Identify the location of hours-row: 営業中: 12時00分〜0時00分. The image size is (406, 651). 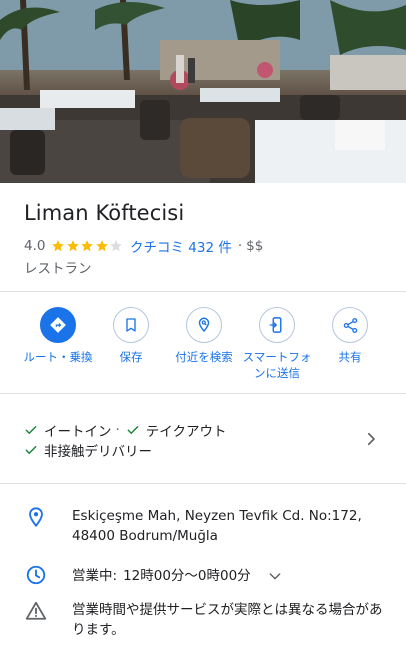
(205, 576).